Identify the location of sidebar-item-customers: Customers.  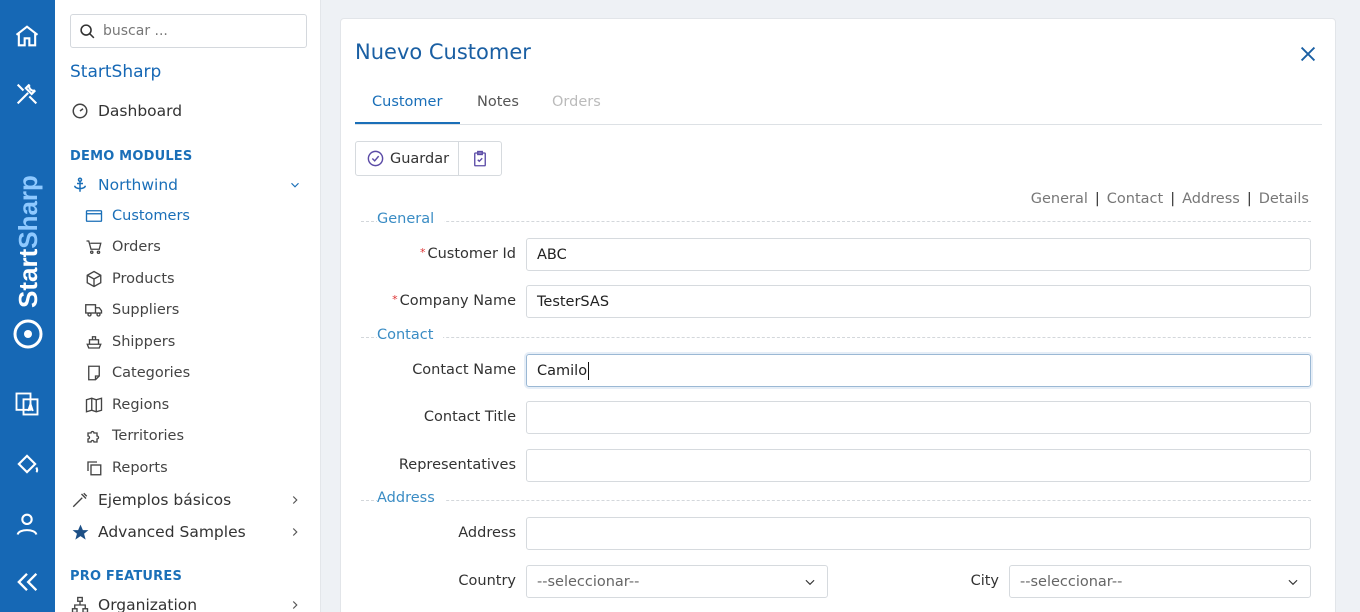
(137, 216).